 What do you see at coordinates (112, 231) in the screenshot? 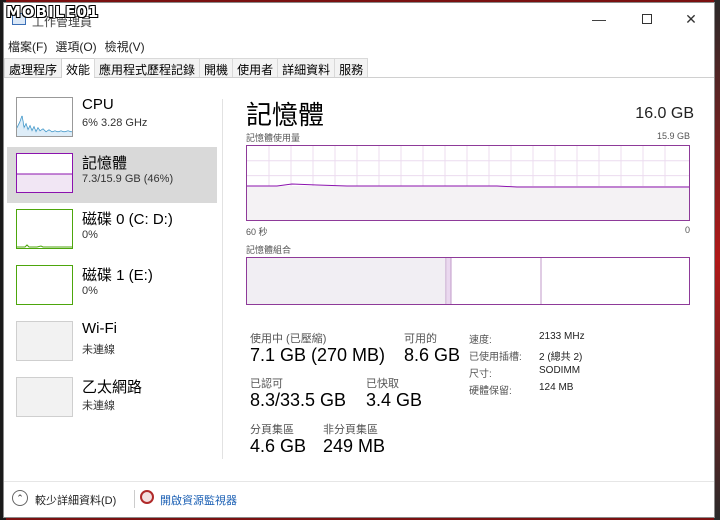
I see `sidebar-item-disk-0: 磁碟 0 (C: D:) 0%` at bounding box center [112, 231].